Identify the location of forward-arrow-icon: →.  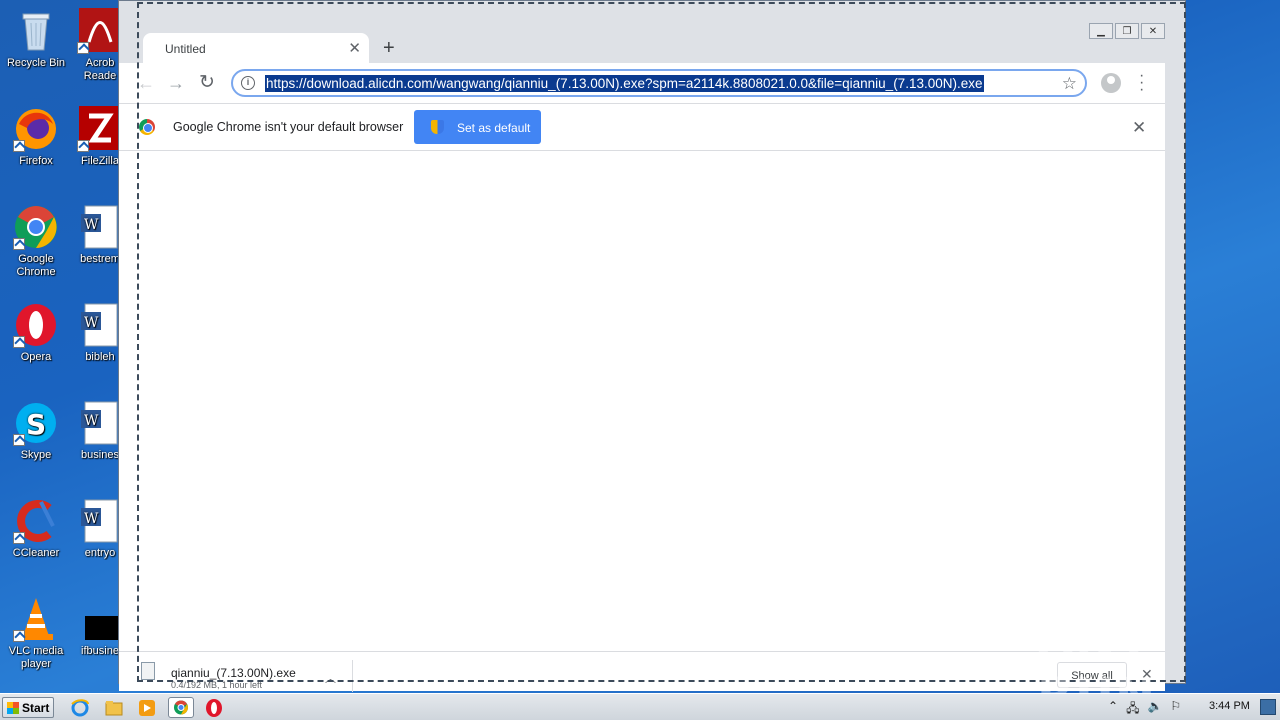
(176, 83).